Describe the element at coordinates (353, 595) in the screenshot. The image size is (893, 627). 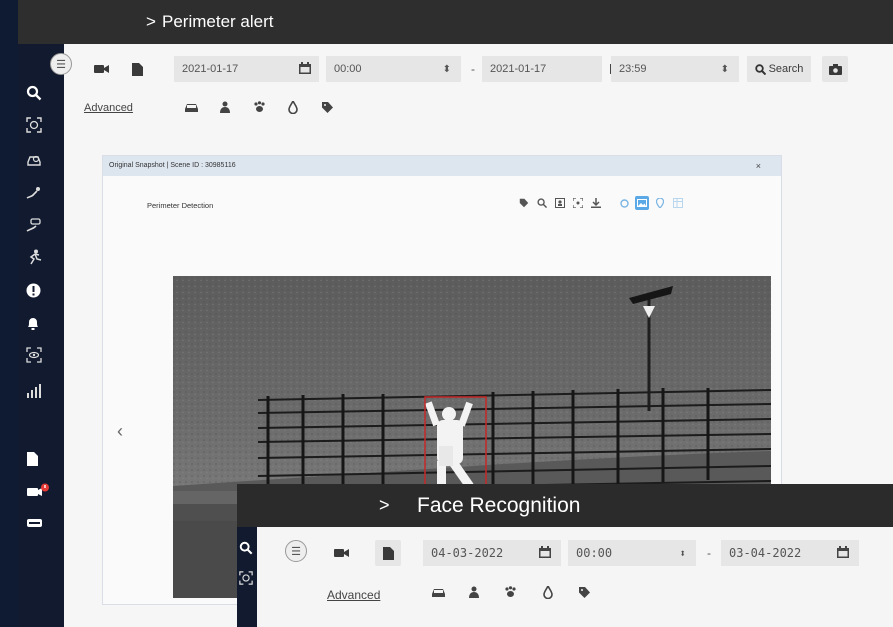
I see `face-advanced-link: Advanced` at that location.